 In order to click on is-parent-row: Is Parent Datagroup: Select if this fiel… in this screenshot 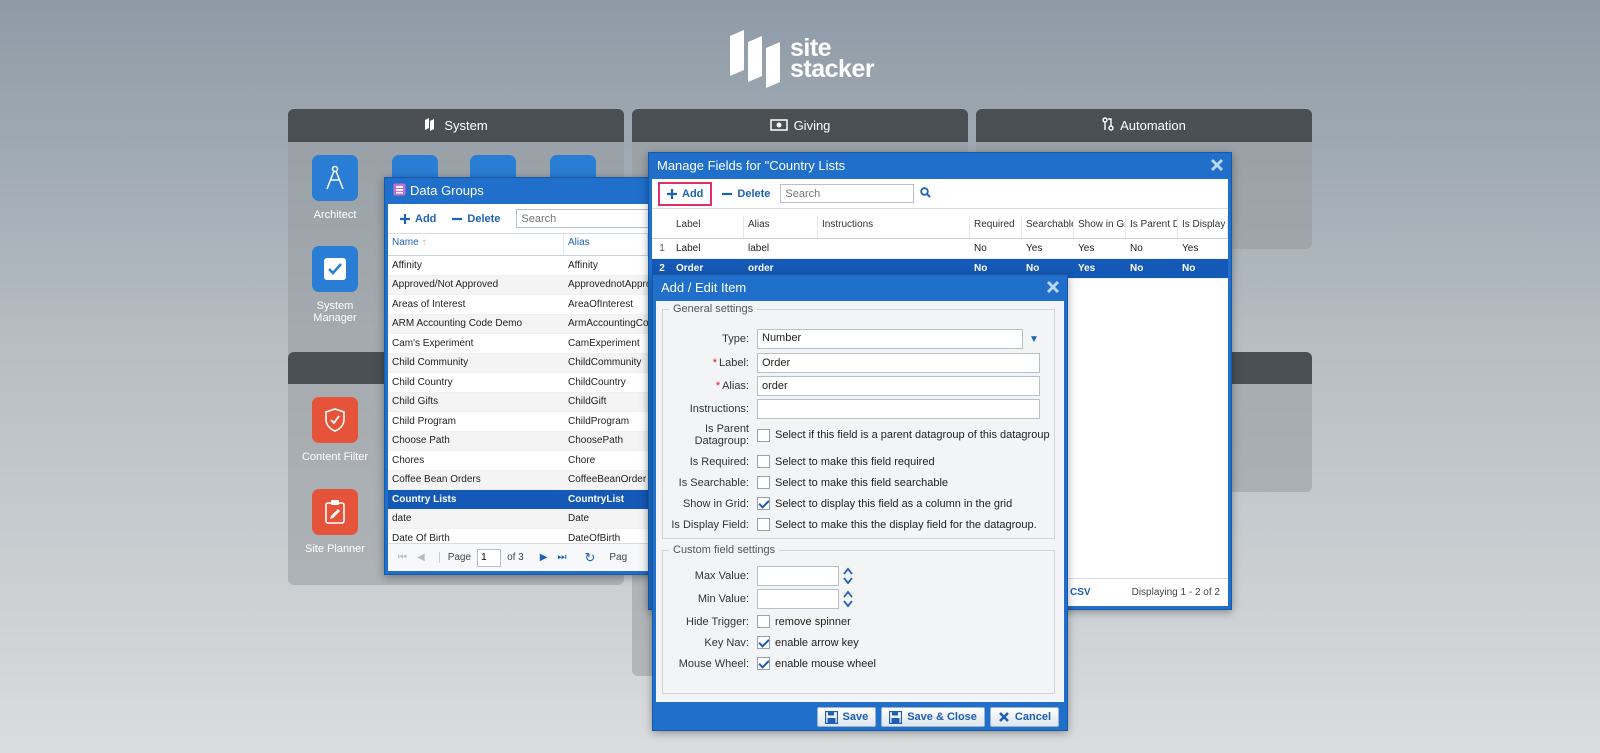, I will do `click(872, 435)`.